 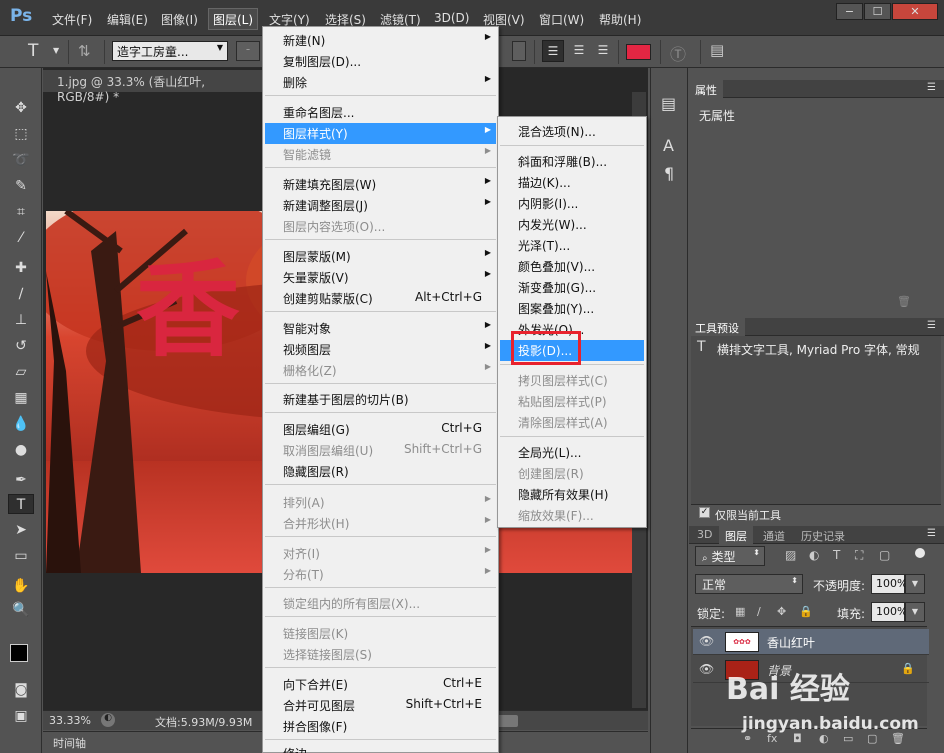 What do you see at coordinates (21, 108) in the screenshot?
I see `move-tool-icon: ✥` at bounding box center [21, 108].